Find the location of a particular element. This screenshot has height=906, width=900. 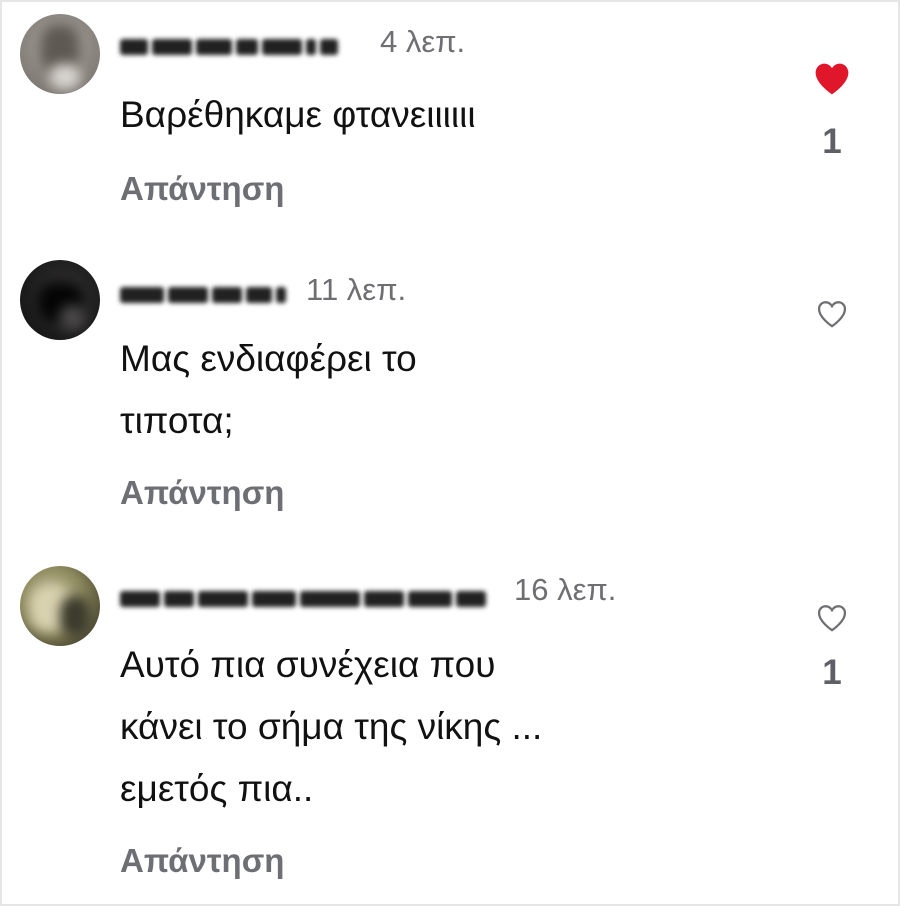

comment-timestamp: 4 λεπ. is located at coordinates (423, 41).